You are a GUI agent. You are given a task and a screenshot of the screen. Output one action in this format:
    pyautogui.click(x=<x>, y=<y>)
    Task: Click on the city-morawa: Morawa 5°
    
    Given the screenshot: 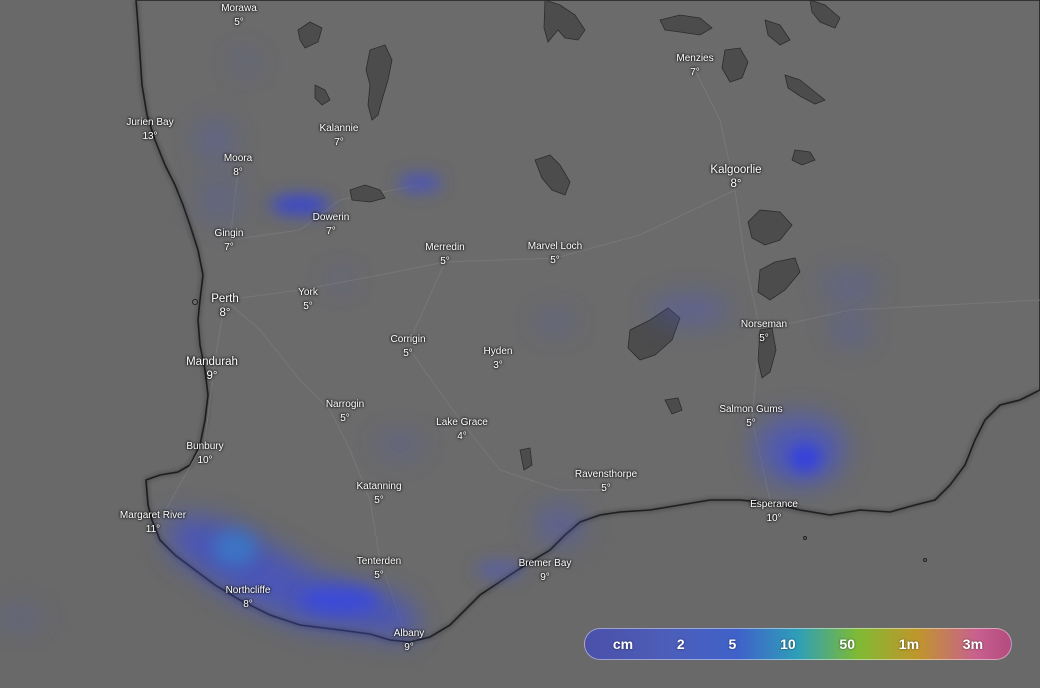 What is the action you would take?
    pyautogui.click(x=239, y=16)
    